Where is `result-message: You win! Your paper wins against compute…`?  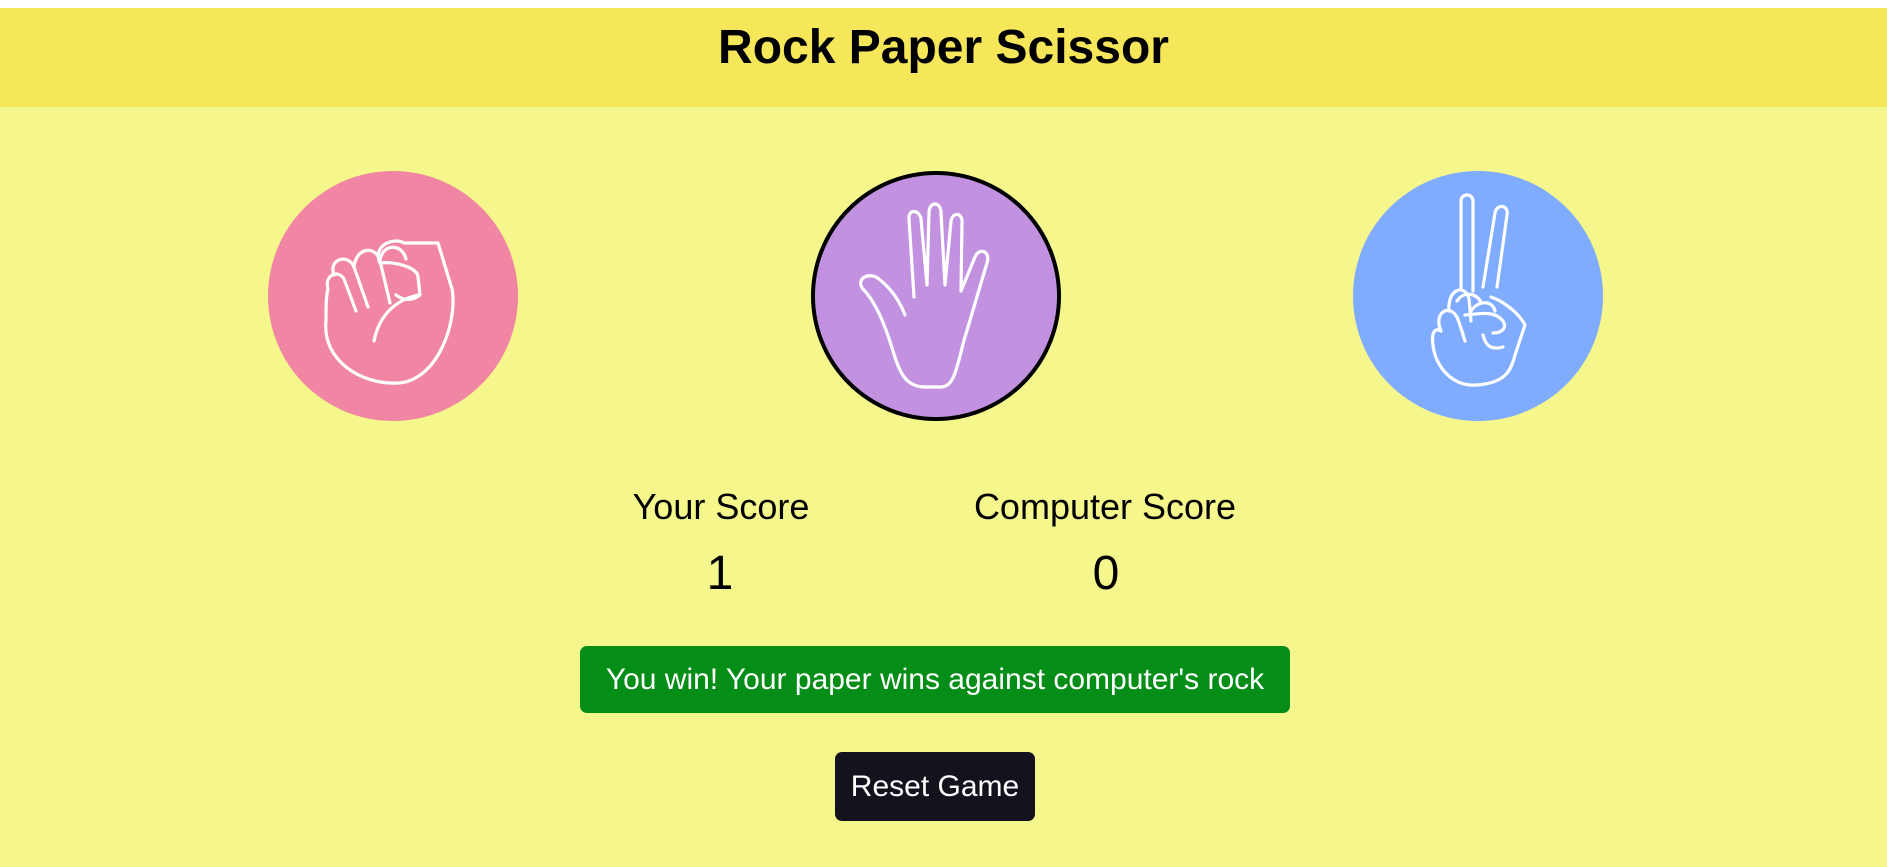 result-message: You win! Your paper wins against compute… is located at coordinates (935, 679).